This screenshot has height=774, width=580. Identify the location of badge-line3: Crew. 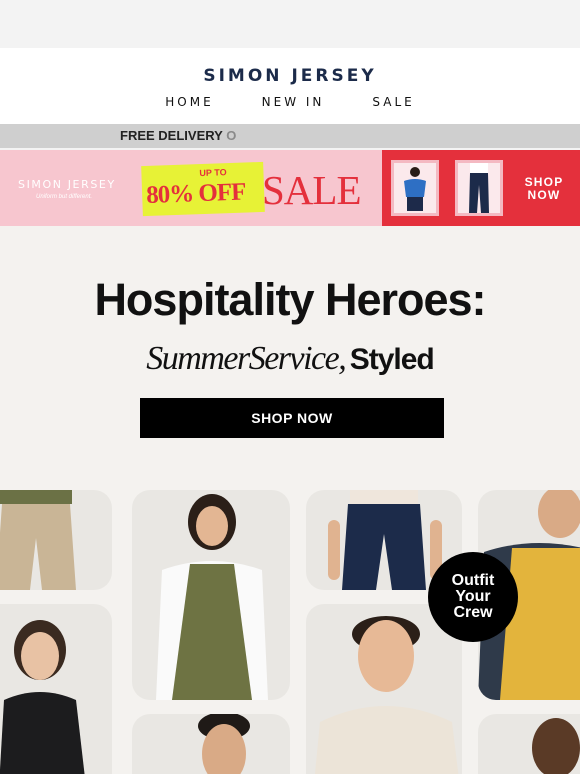
(473, 612).